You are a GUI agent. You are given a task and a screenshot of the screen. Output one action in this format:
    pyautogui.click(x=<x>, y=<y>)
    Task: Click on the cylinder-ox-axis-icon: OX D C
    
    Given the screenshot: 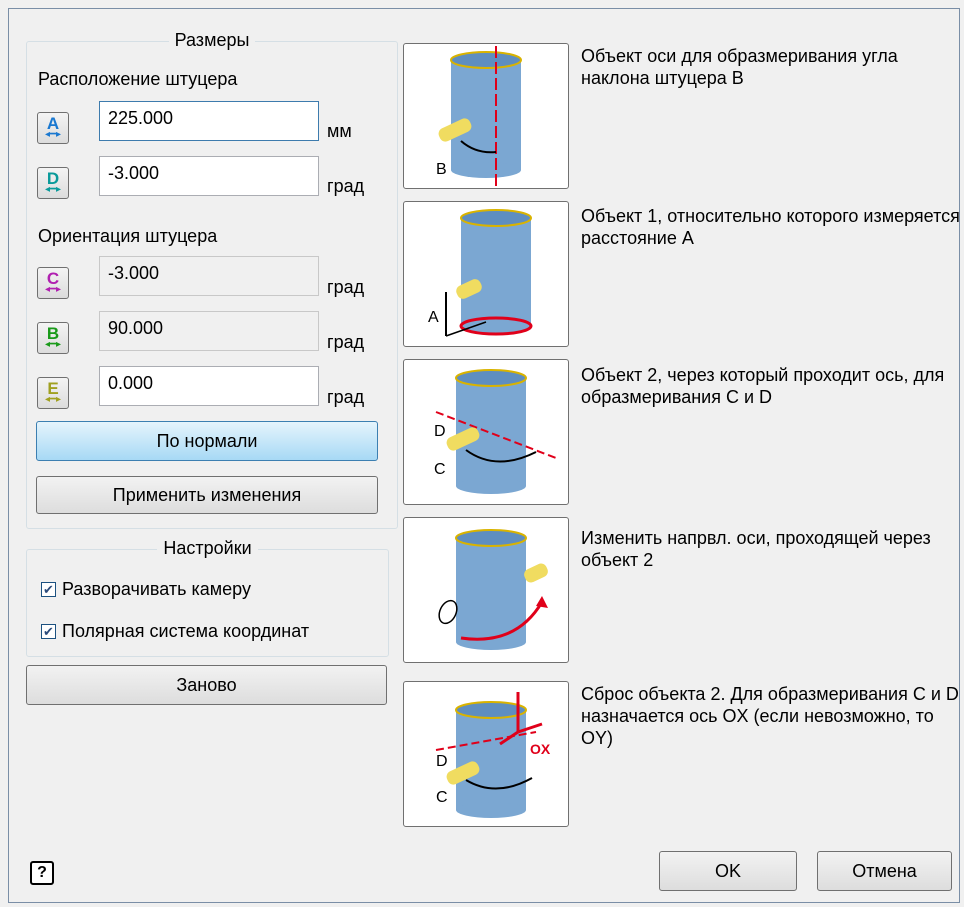 What is the action you would take?
    pyautogui.click(x=493, y=755)
    